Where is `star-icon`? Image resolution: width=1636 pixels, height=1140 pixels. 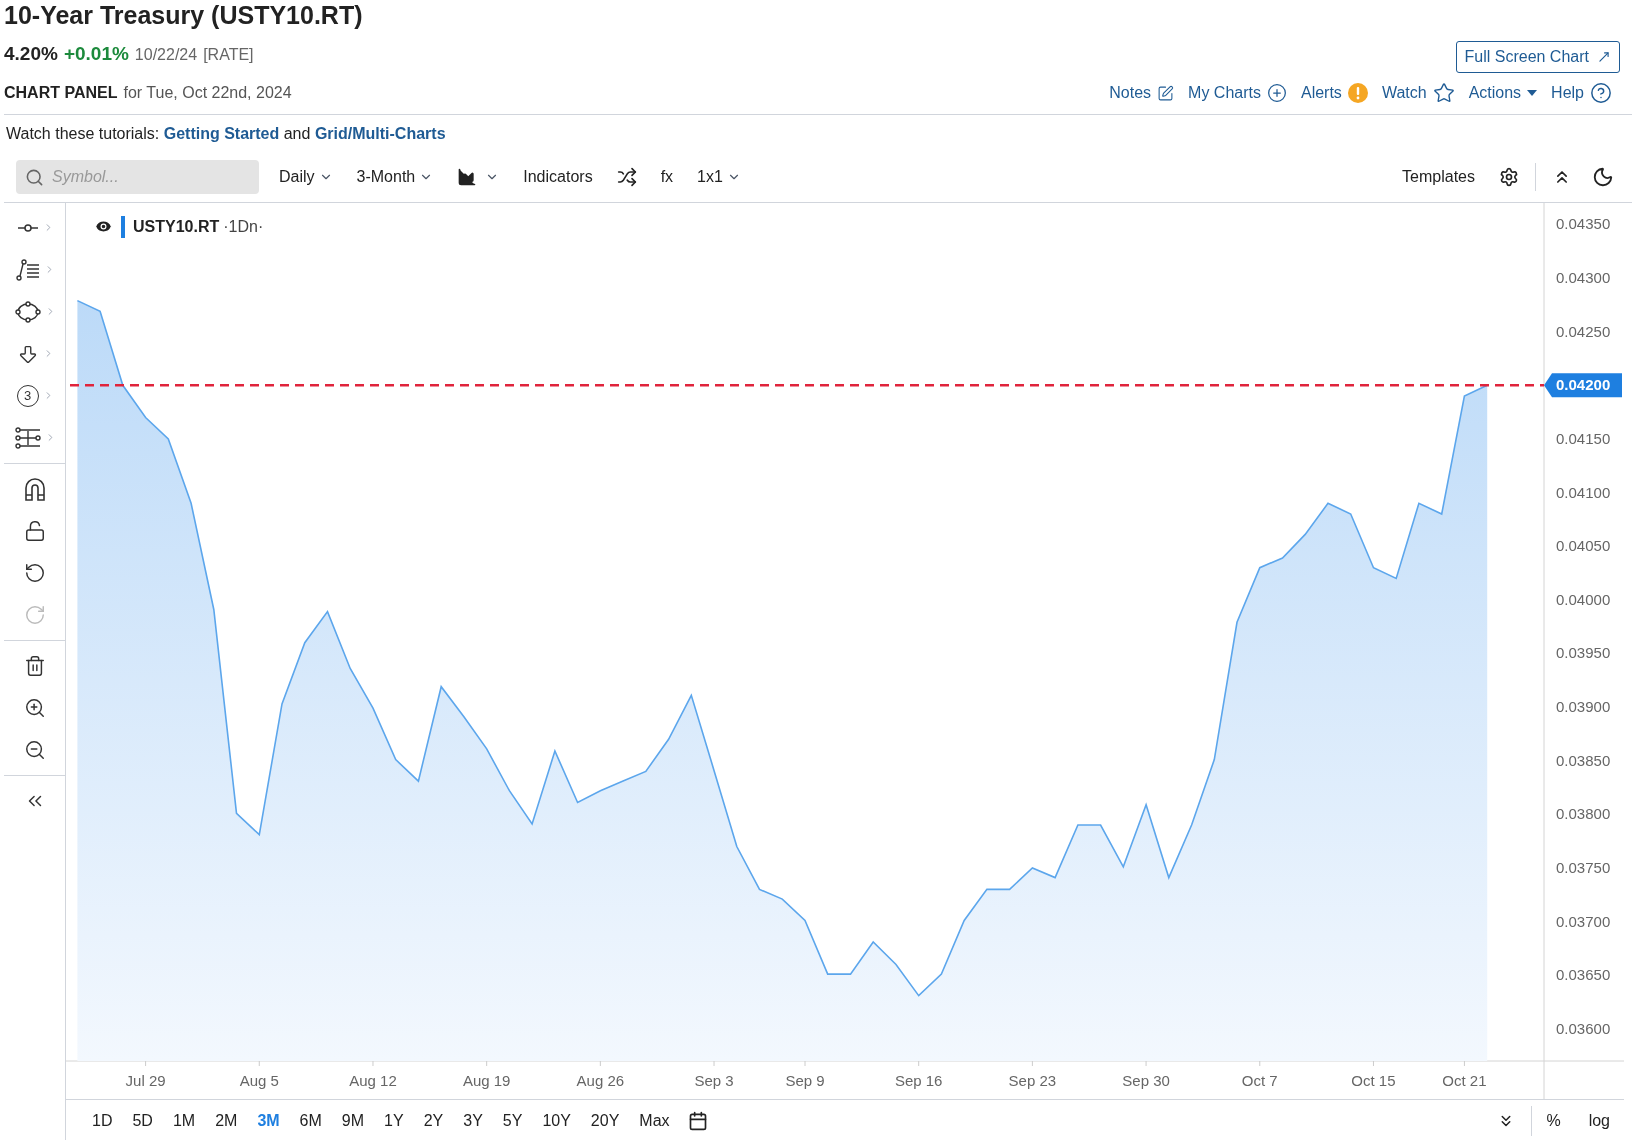
star-icon is located at coordinates (1443, 93).